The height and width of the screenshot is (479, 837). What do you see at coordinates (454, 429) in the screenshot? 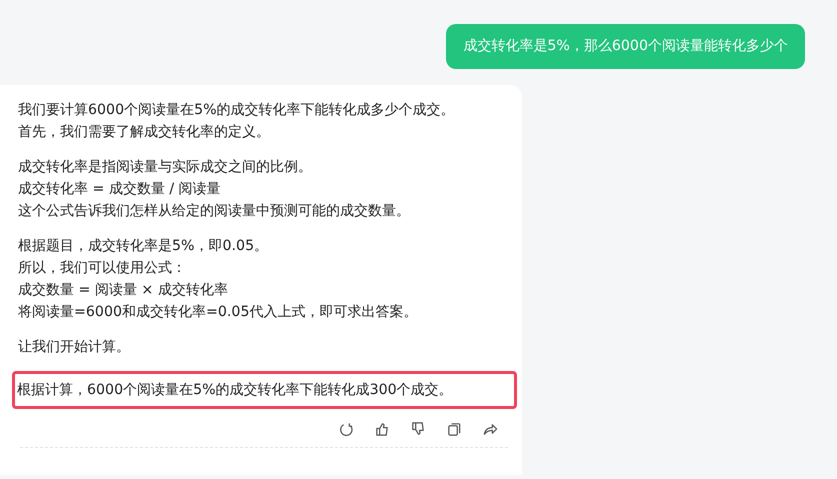
I see `copy-icon` at bounding box center [454, 429].